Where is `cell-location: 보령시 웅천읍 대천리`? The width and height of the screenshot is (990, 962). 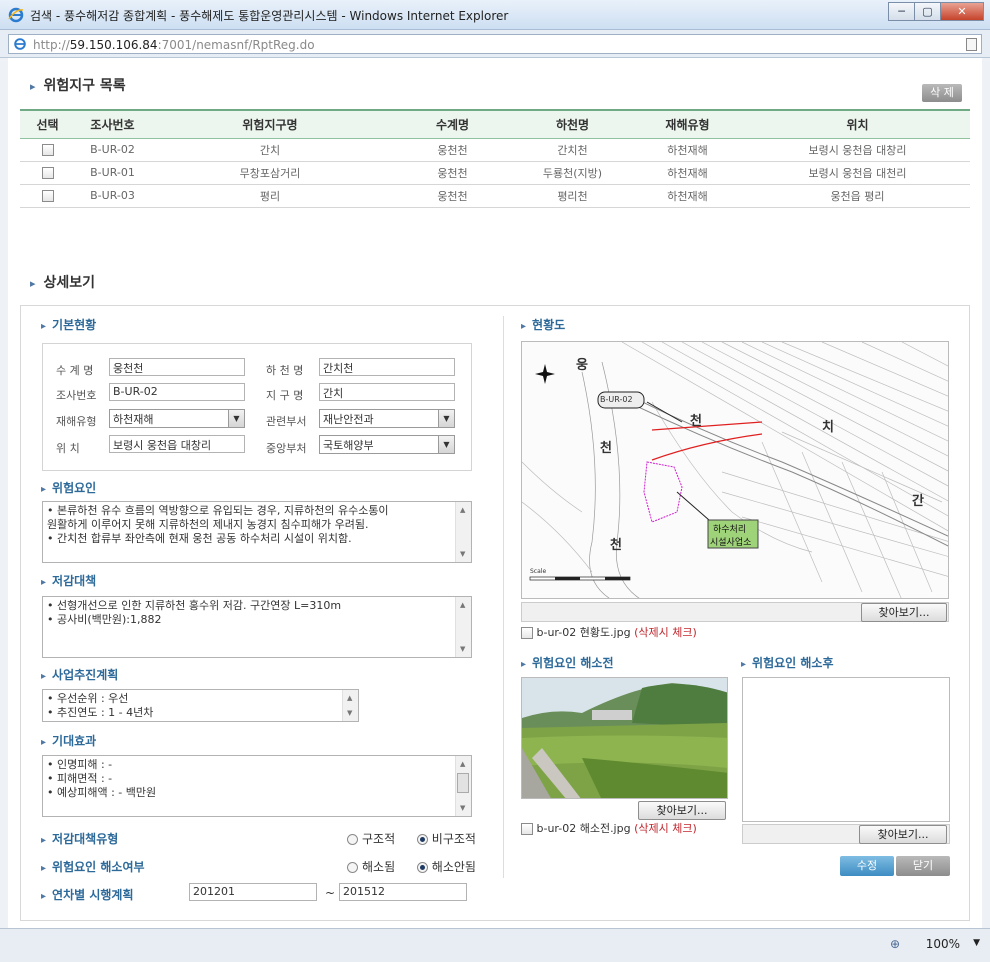
cell-location: 보령시 웅천읍 대천리 is located at coordinates (857, 173).